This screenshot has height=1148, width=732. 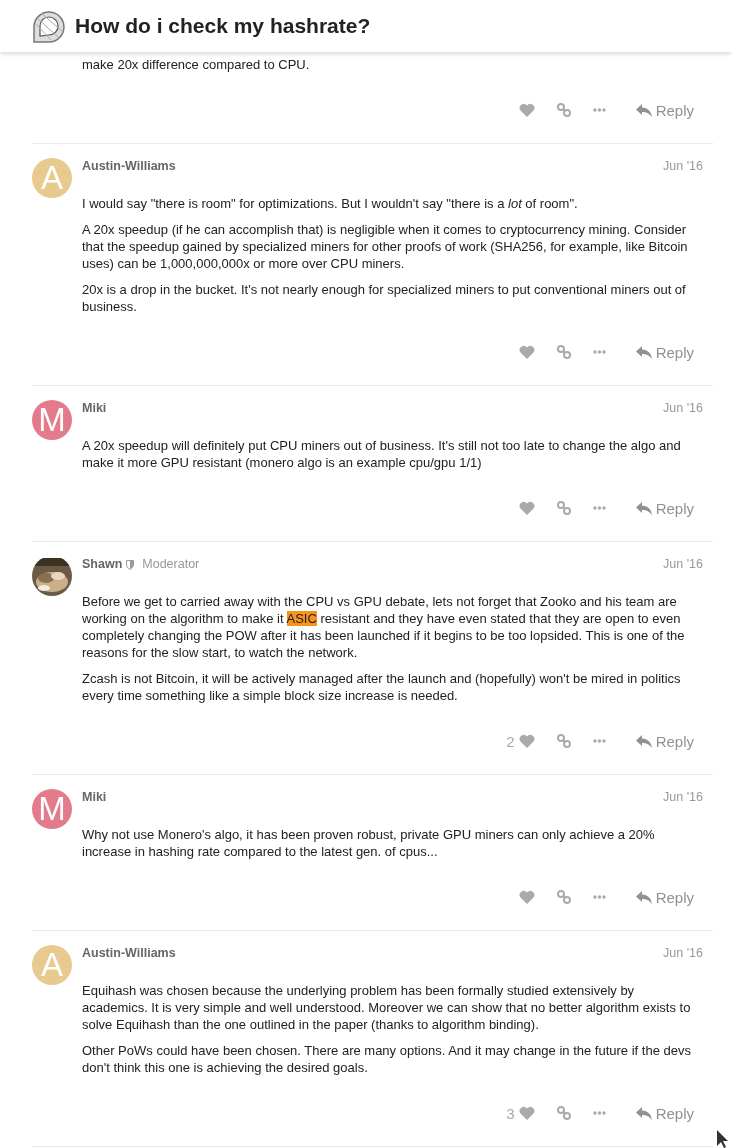 What do you see at coordinates (102, 564) in the screenshot?
I see `username: Shawn` at bounding box center [102, 564].